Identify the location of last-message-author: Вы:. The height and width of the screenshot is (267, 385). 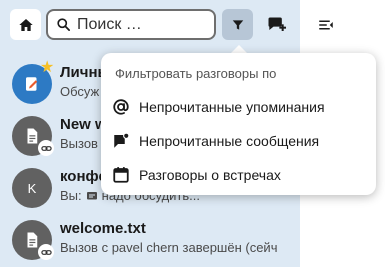
(71, 195).